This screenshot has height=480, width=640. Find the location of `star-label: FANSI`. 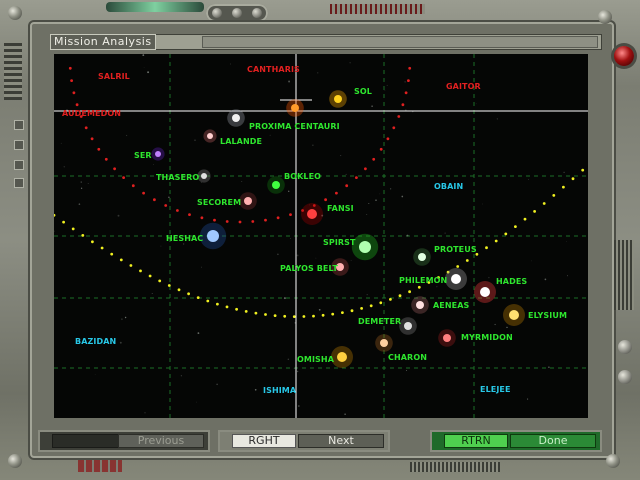

star-label: FANSI is located at coordinates (340, 208).